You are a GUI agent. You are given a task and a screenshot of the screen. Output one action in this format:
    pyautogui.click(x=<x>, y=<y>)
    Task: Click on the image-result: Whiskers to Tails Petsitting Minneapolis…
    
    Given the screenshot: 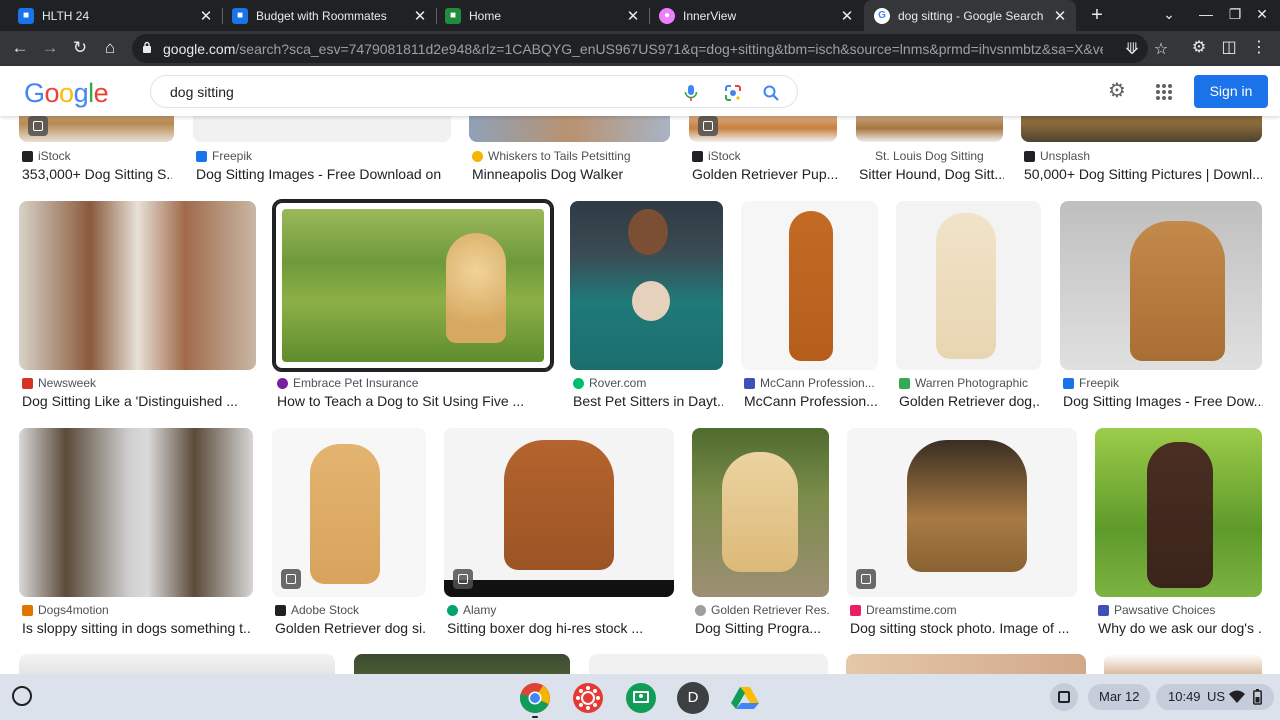 What is the action you would take?
    pyautogui.click(x=569, y=151)
    